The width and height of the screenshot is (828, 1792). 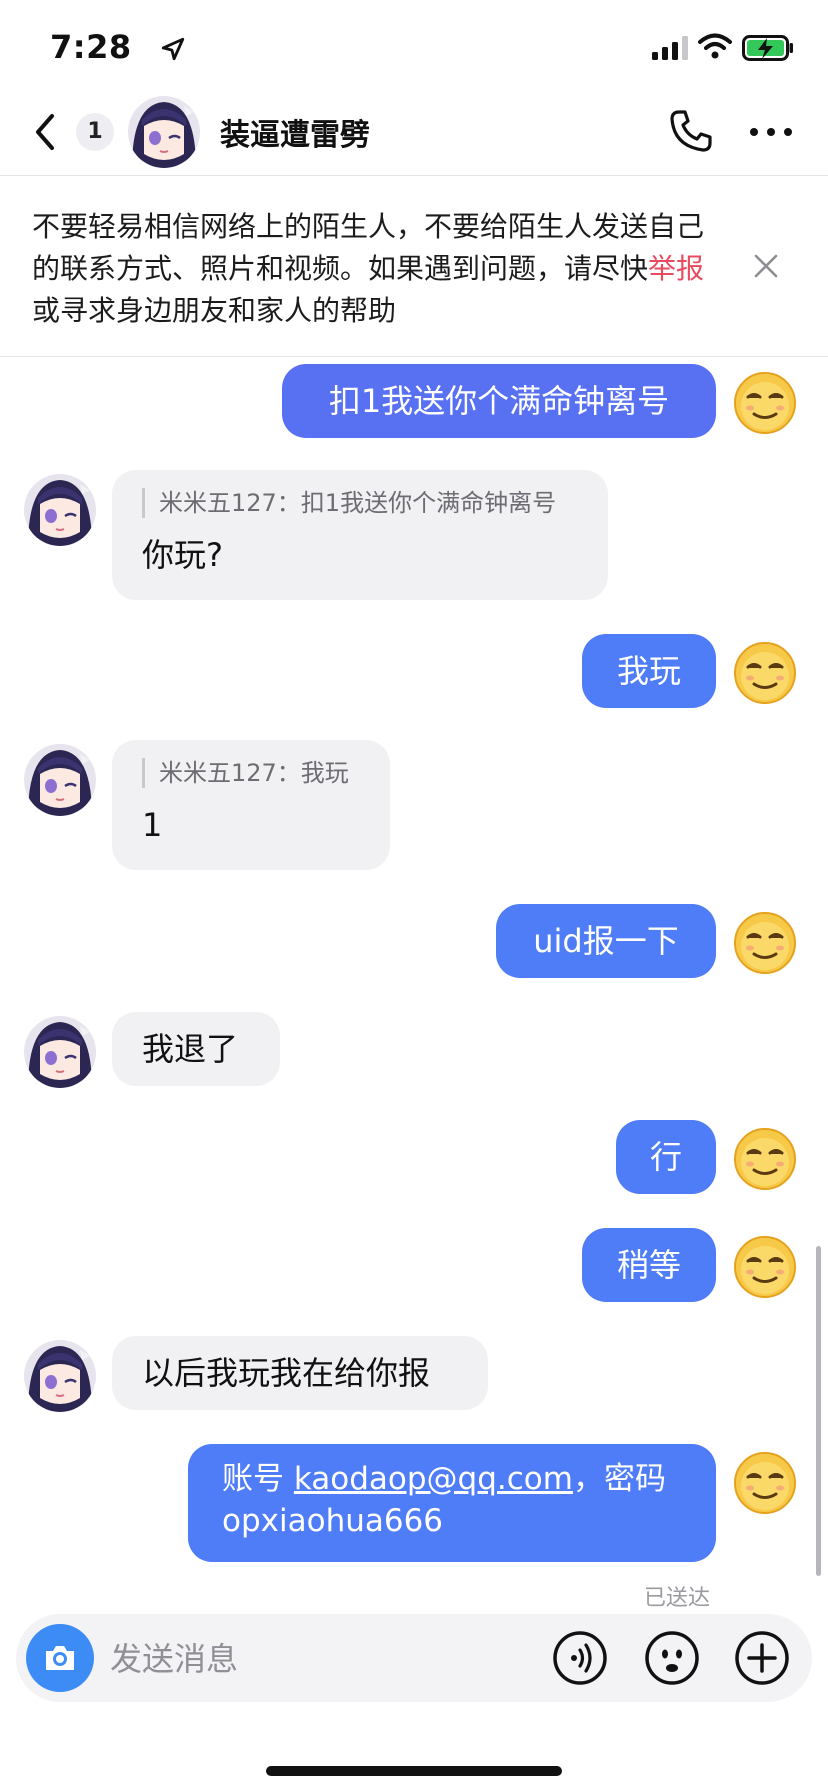 What do you see at coordinates (360, 503) in the screenshot?
I see `quoted-reply: 米米五127：扣1我送你个满命钟离号` at bounding box center [360, 503].